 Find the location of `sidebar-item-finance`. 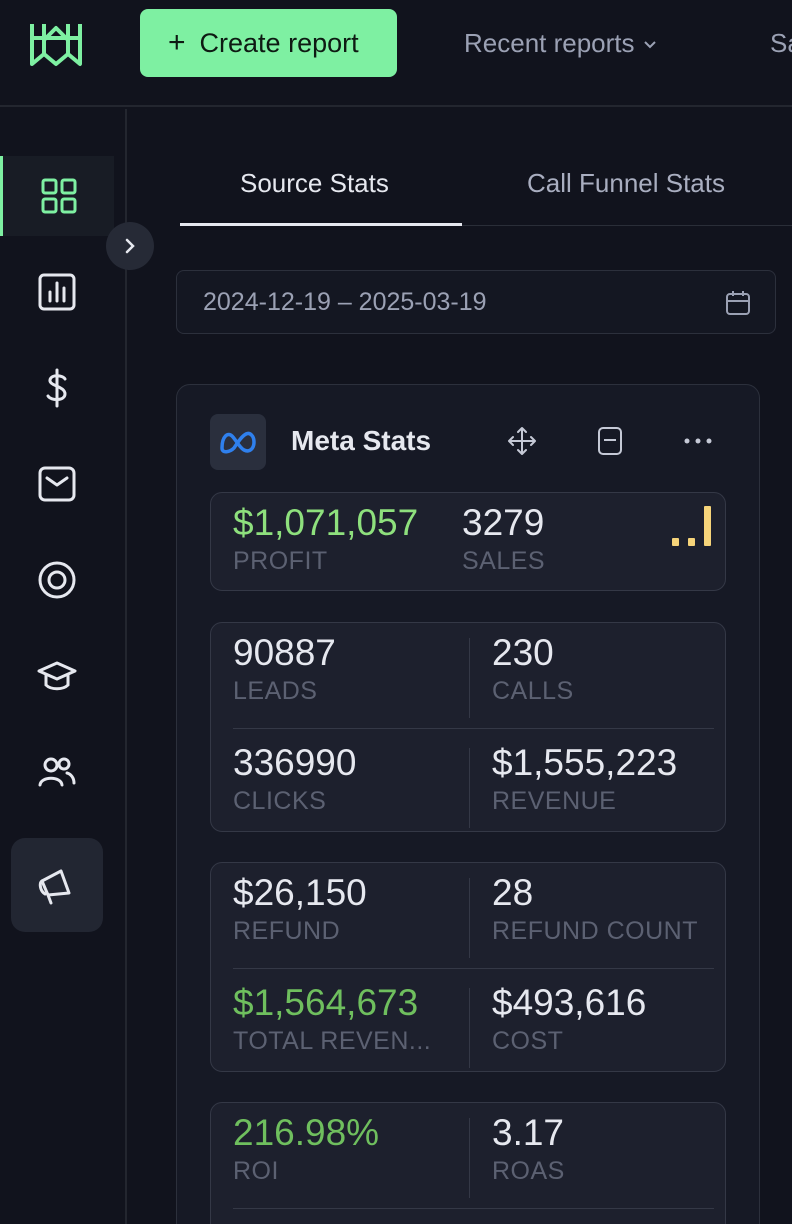

sidebar-item-finance is located at coordinates (57, 388).